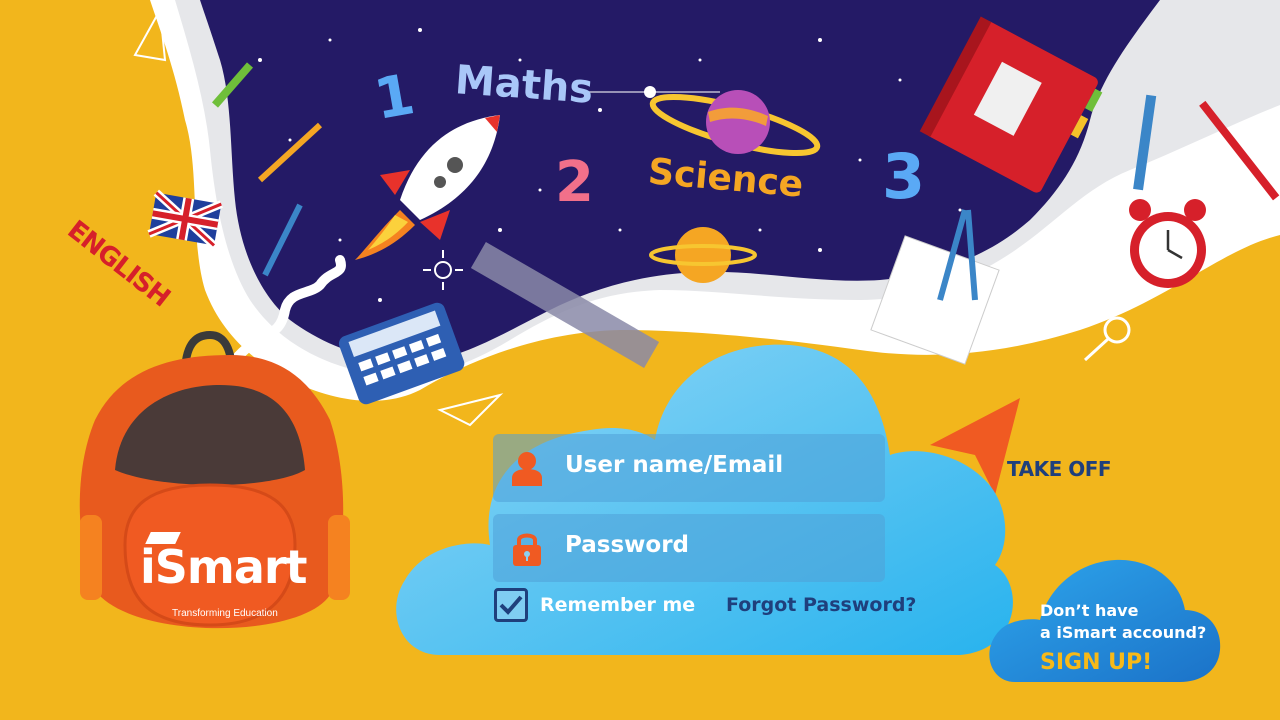 The height and width of the screenshot is (720, 1280). What do you see at coordinates (224, 567) in the screenshot?
I see `brand-name: iSmart` at bounding box center [224, 567].